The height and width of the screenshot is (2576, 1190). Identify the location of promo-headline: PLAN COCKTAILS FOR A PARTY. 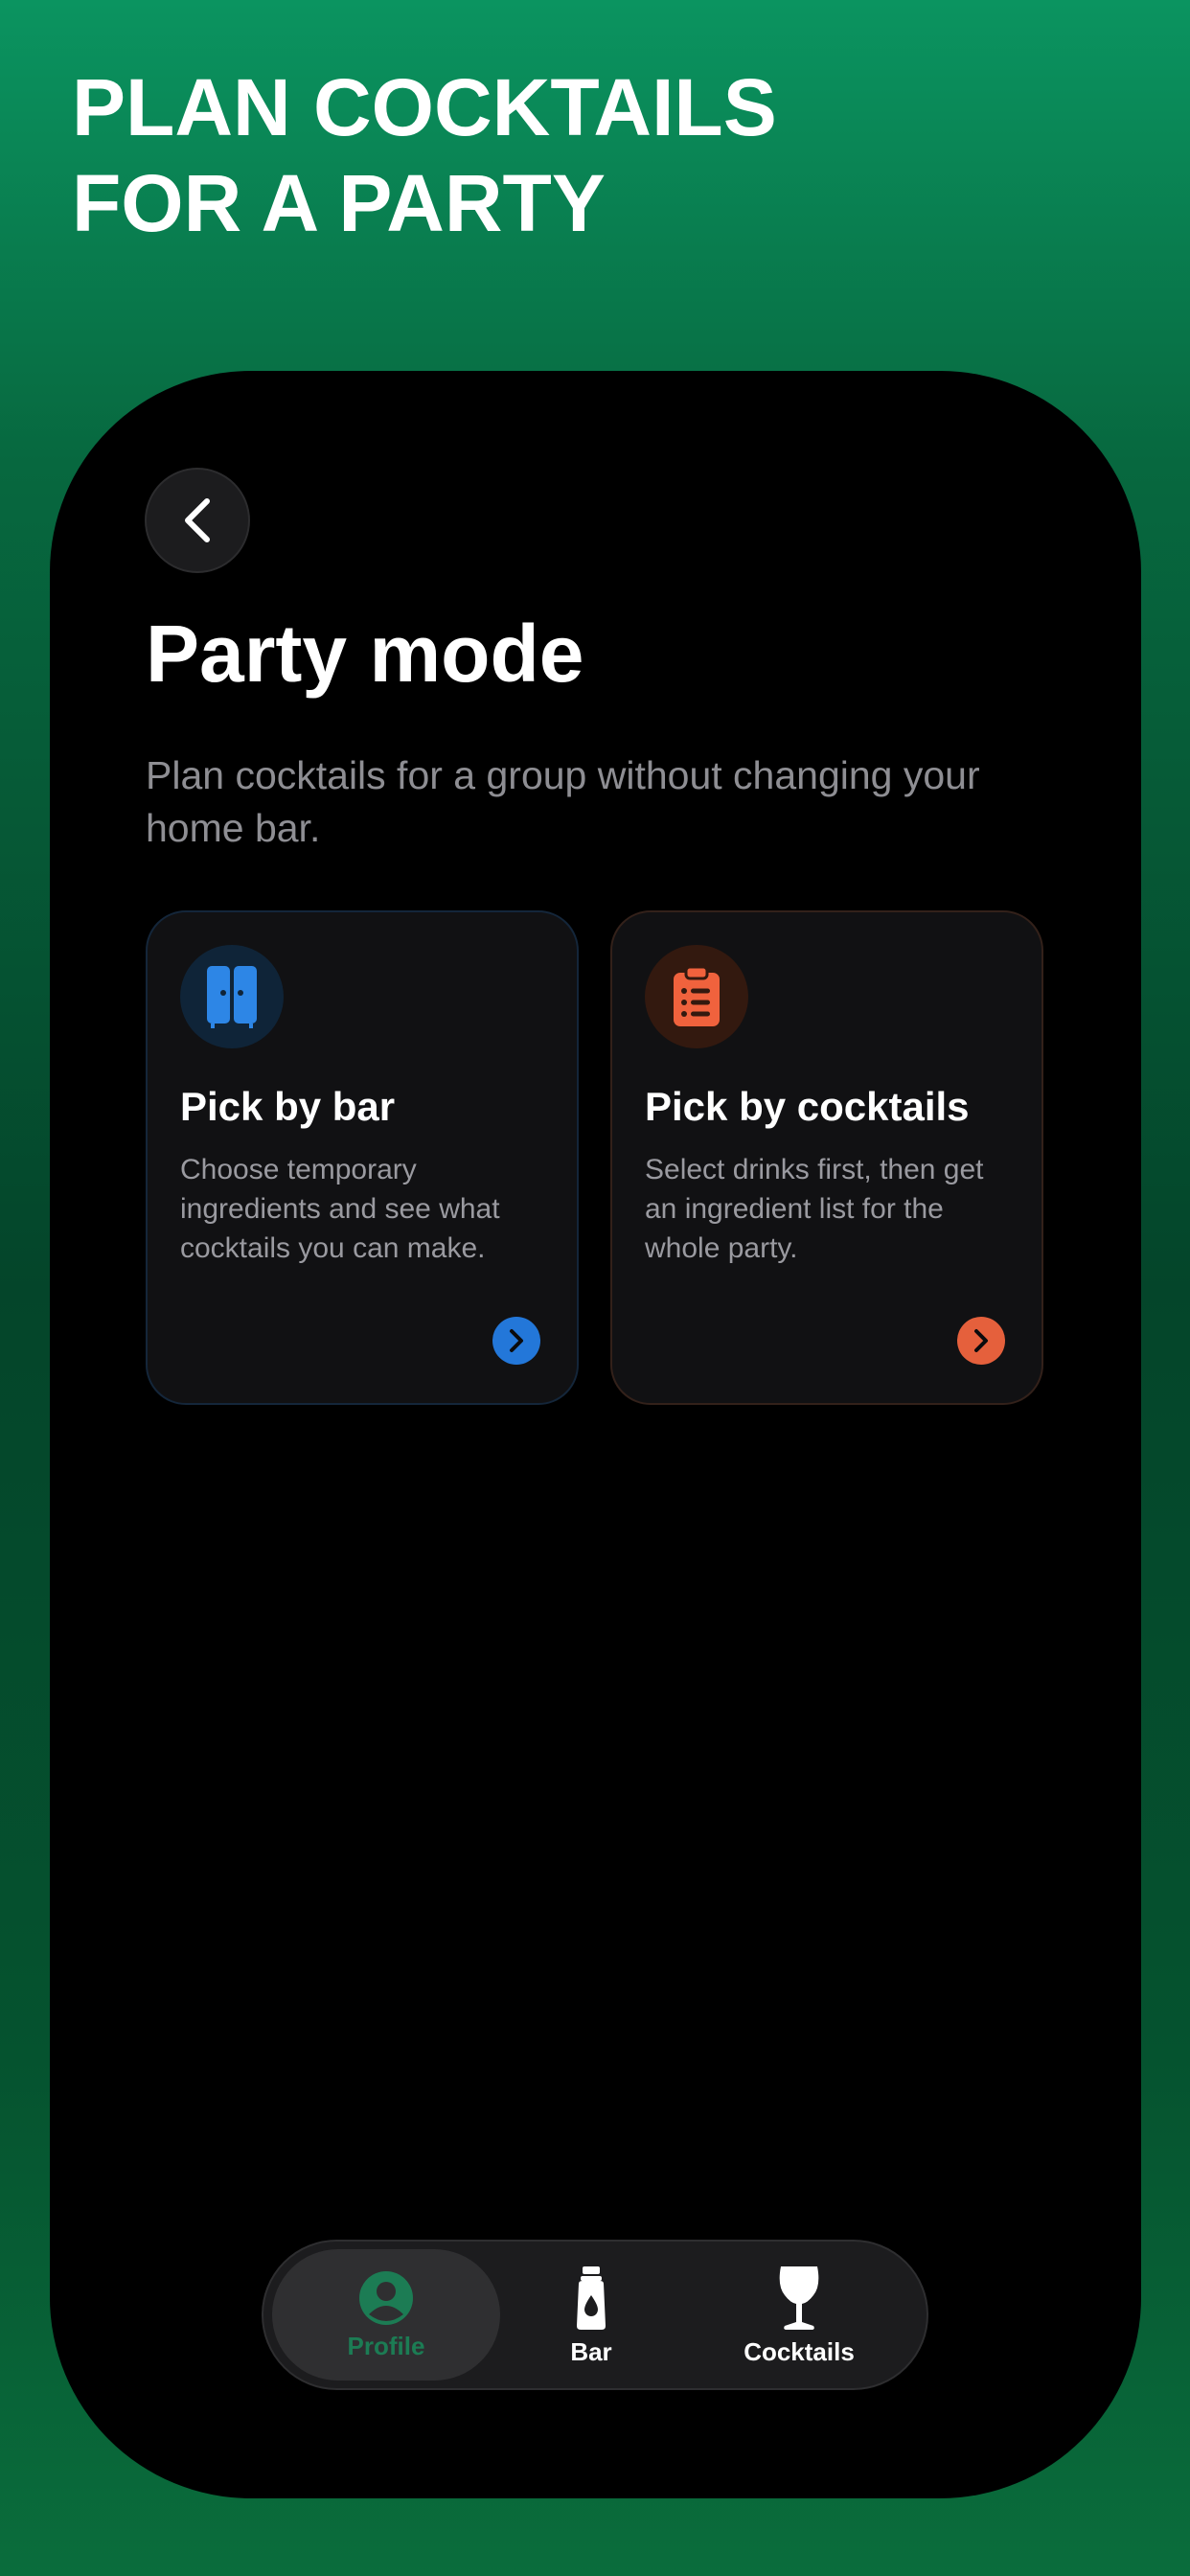
(599, 155).